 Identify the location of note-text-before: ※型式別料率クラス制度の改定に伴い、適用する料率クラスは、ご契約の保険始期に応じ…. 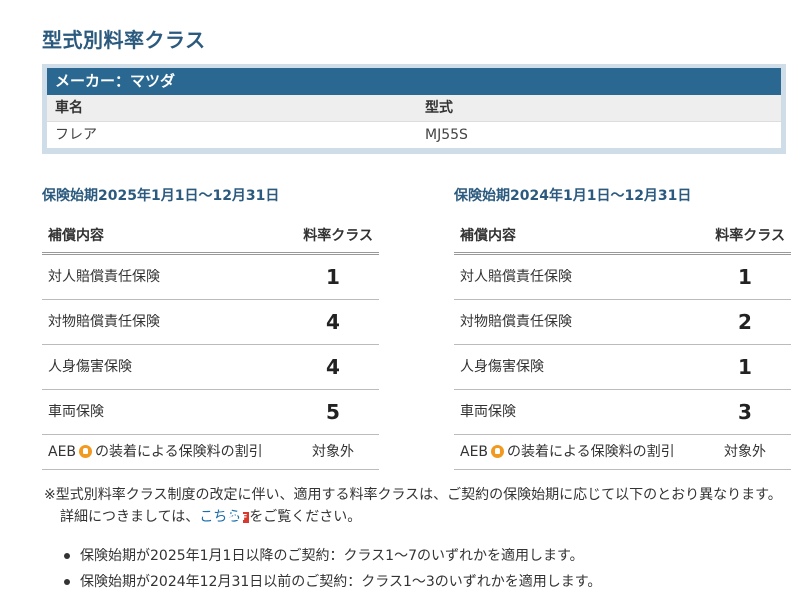
(413, 506).